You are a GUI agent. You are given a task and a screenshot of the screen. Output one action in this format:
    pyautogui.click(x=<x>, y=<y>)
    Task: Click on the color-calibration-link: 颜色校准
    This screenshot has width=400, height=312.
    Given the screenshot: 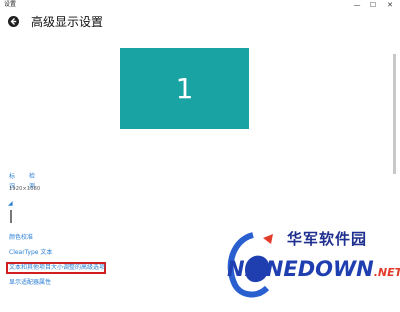 What is the action you would take?
    pyautogui.click(x=21, y=238)
    